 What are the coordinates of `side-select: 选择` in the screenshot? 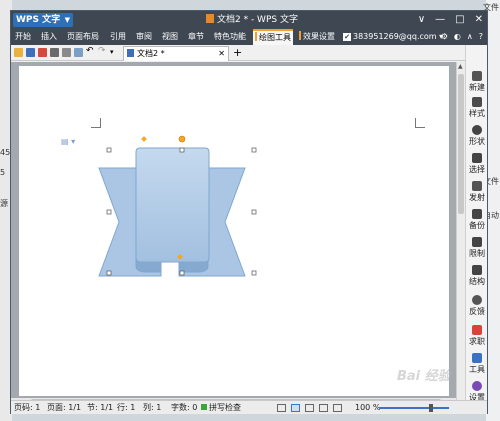 It's located at (477, 163).